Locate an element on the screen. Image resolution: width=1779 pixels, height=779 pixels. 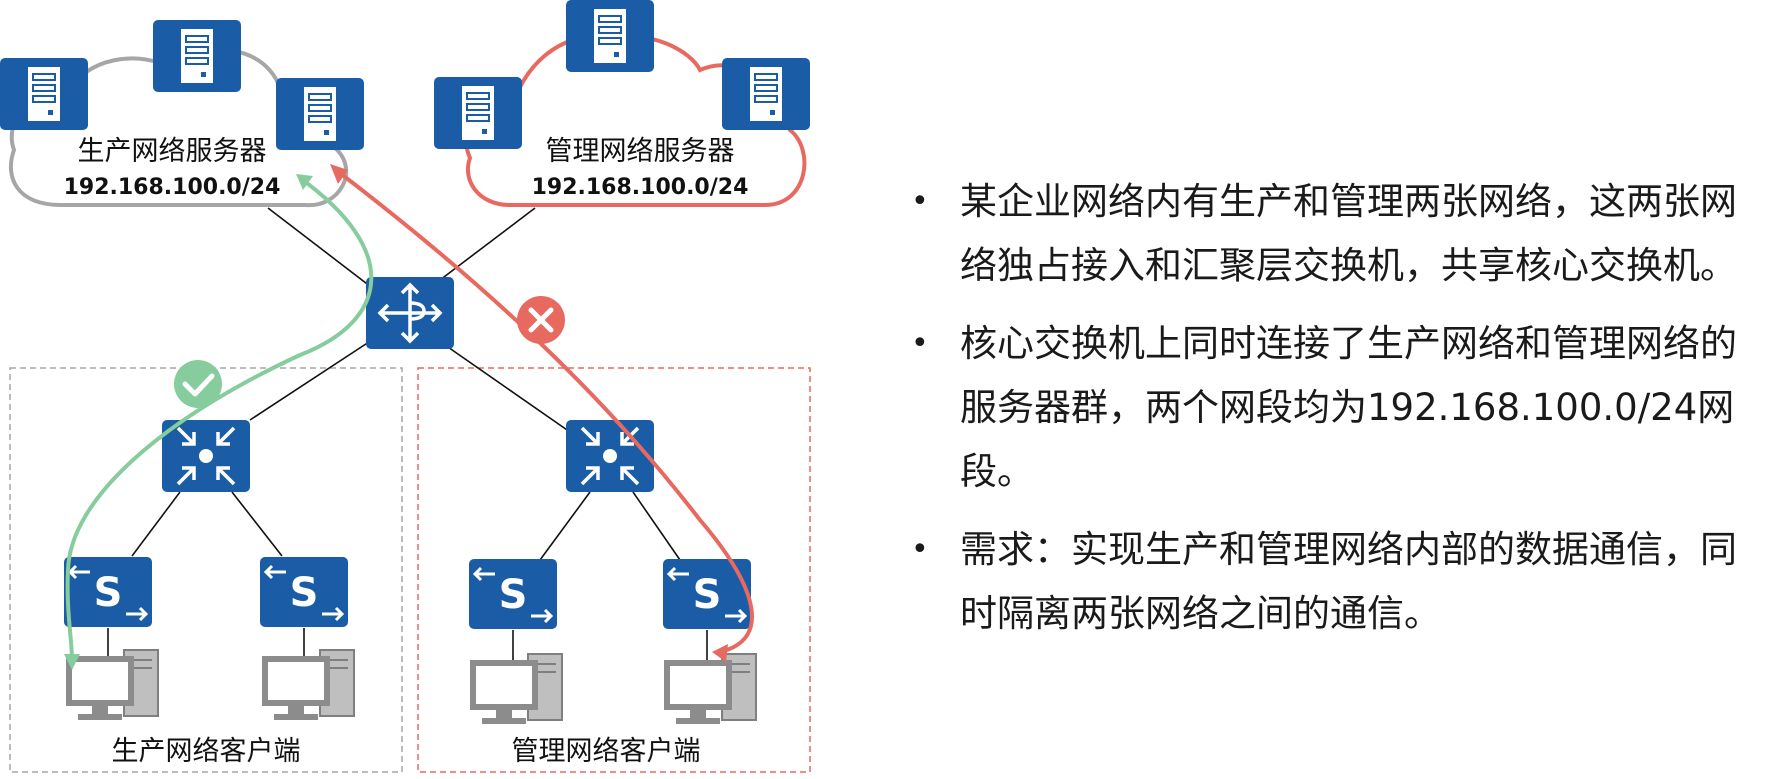
mgmt-server-subnet: 192.168.100.0/24 is located at coordinates (640, 187).